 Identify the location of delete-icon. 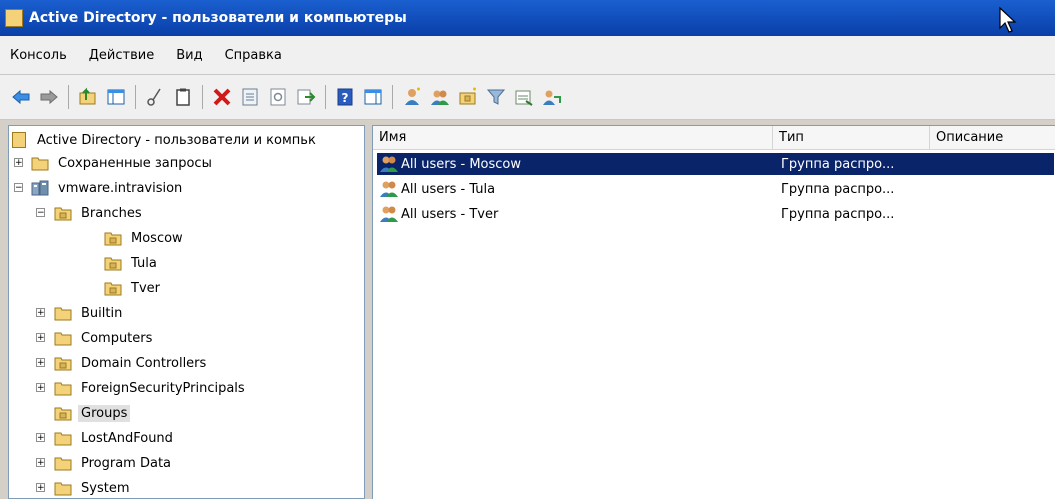
(222, 97).